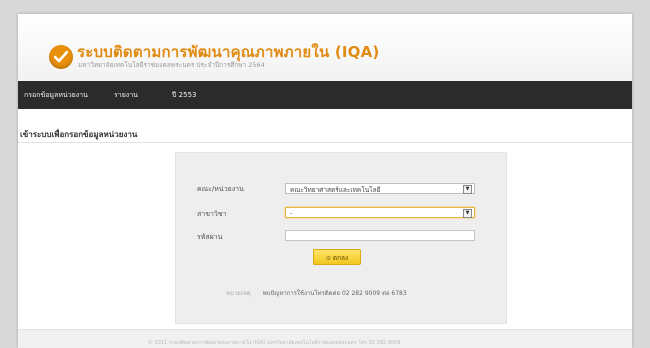 This screenshot has height=348, width=650. What do you see at coordinates (212, 214) in the screenshot?
I see `program-label: สาขาวิชา` at bounding box center [212, 214].